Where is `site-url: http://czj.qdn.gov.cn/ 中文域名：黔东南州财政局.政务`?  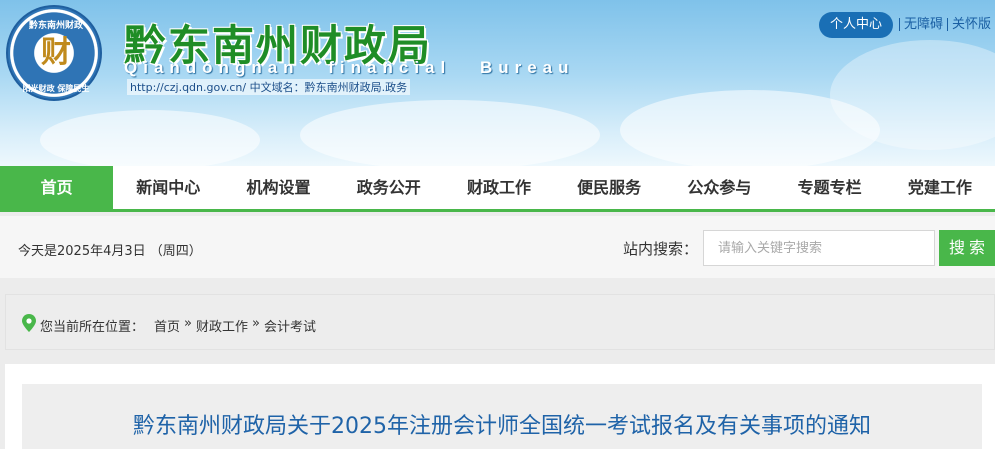 site-url: http://czj.qdn.gov.cn/ 中文域名：黔东南州财政局.政务 is located at coordinates (269, 87).